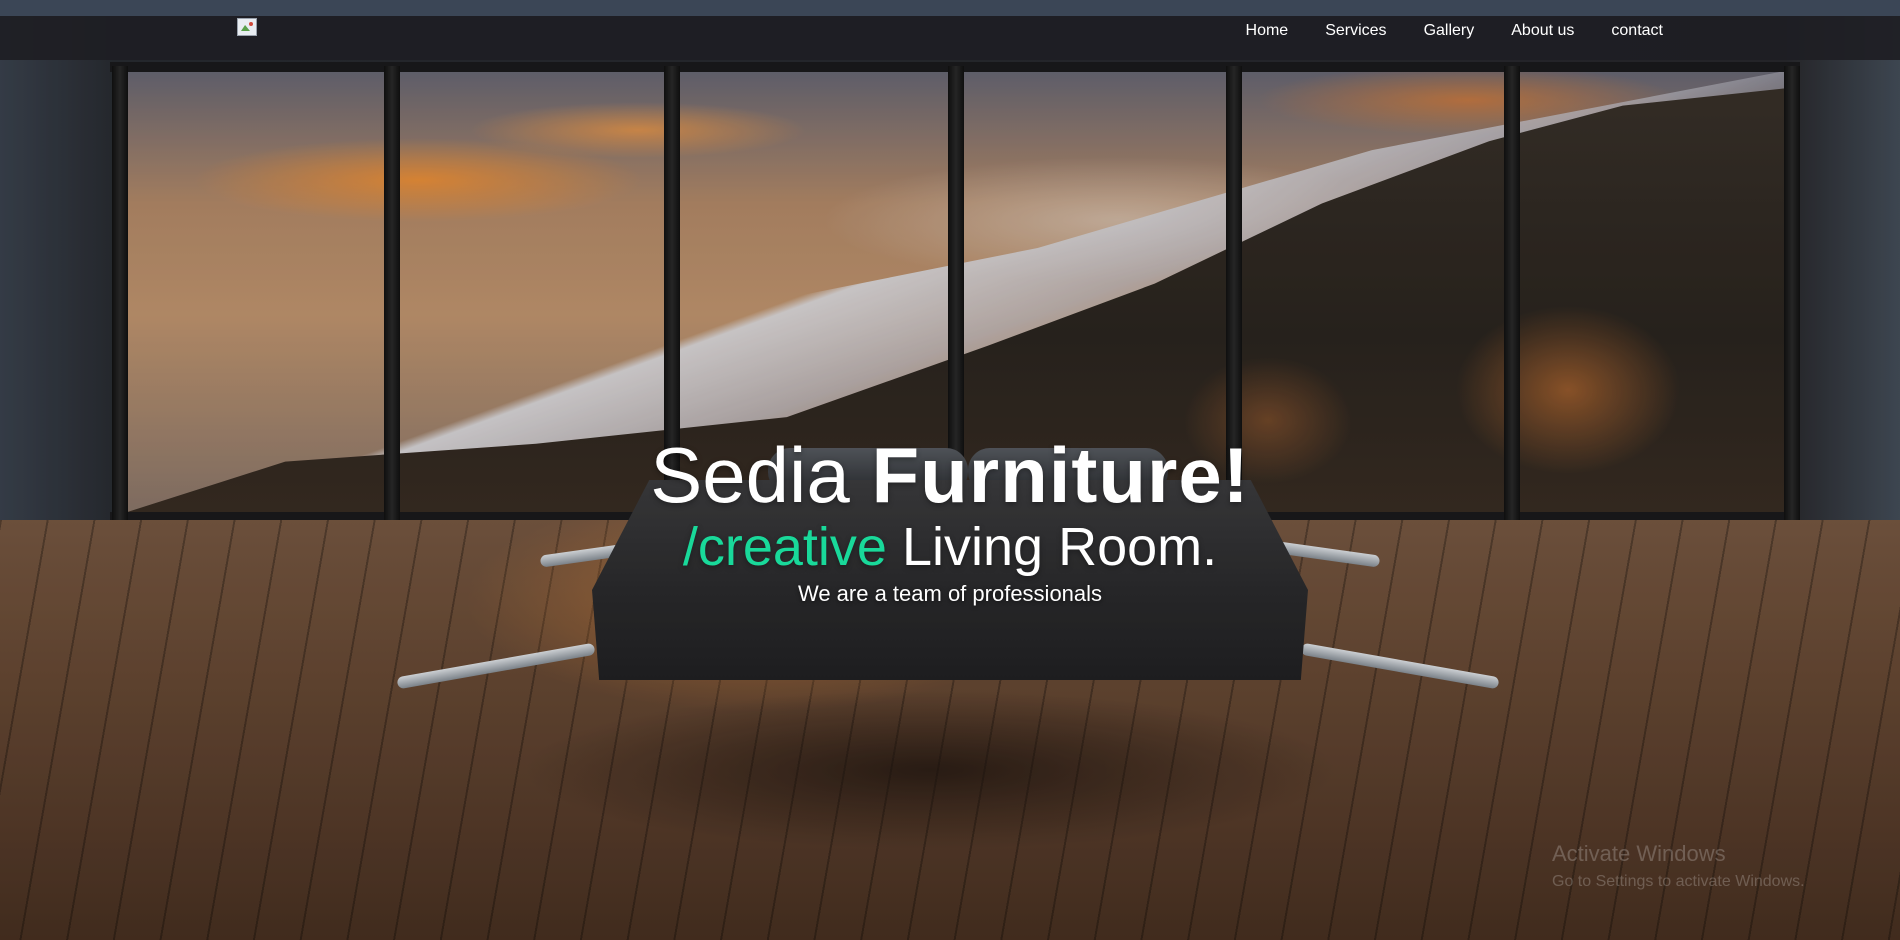  What do you see at coordinates (1639, 853) in the screenshot?
I see `watermark-title: Activate Windows` at bounding box center [1639, 853].